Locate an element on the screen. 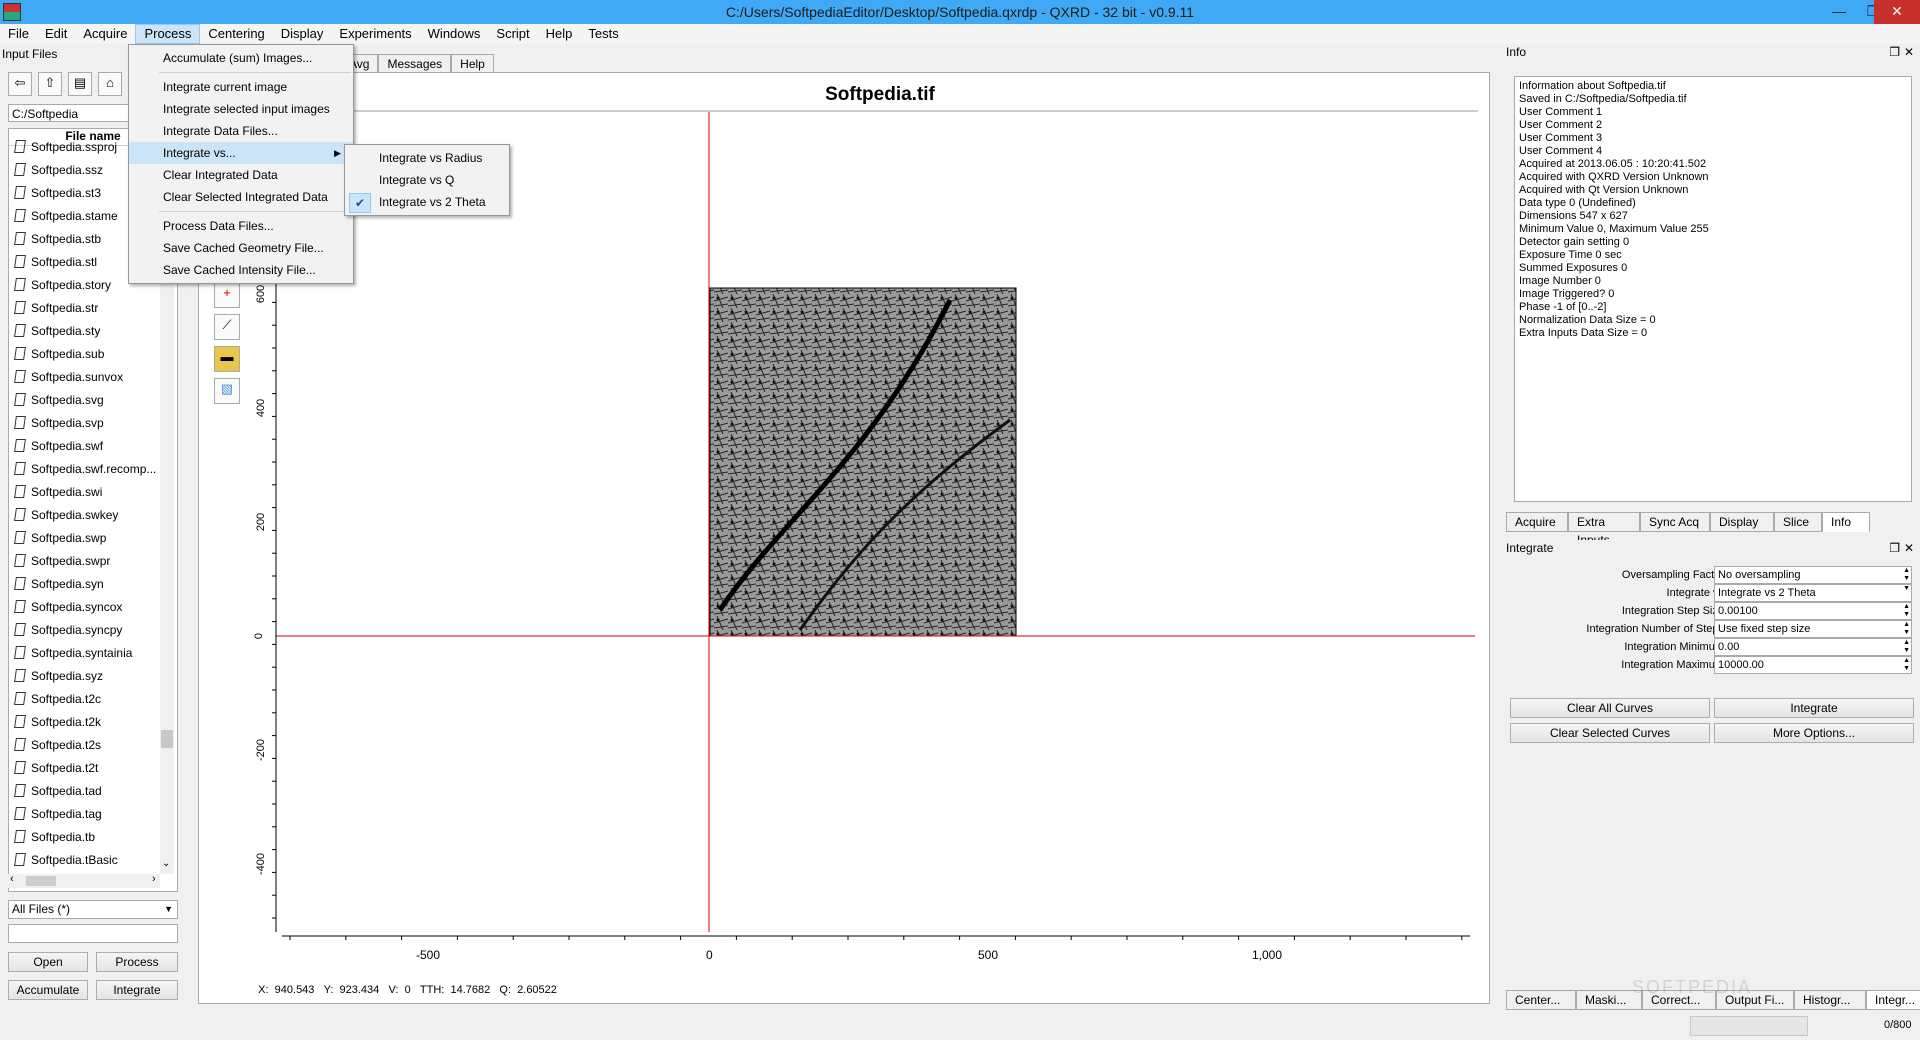  menu-integrate-current: Integrate current image is located at coordinates (241, 87).